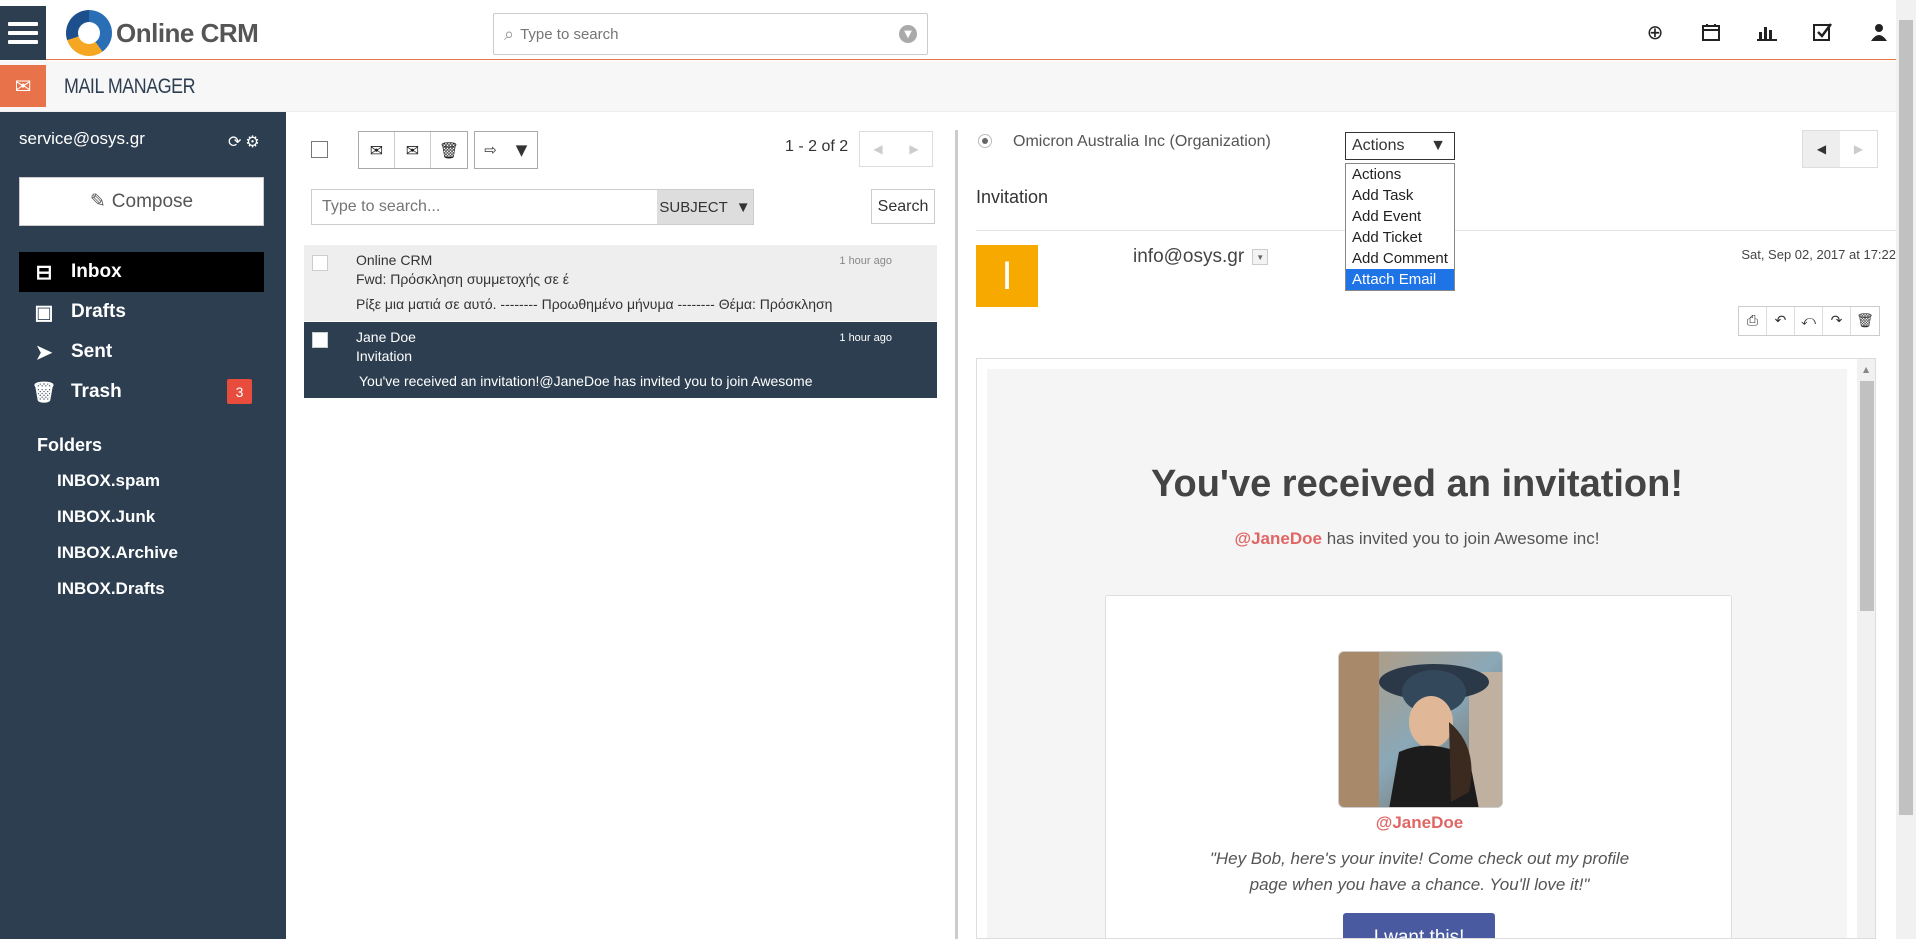 The width and height of the screenshot is (1916, 939). I want to click on body-scrollbar: ▲, so click(1866, 648).